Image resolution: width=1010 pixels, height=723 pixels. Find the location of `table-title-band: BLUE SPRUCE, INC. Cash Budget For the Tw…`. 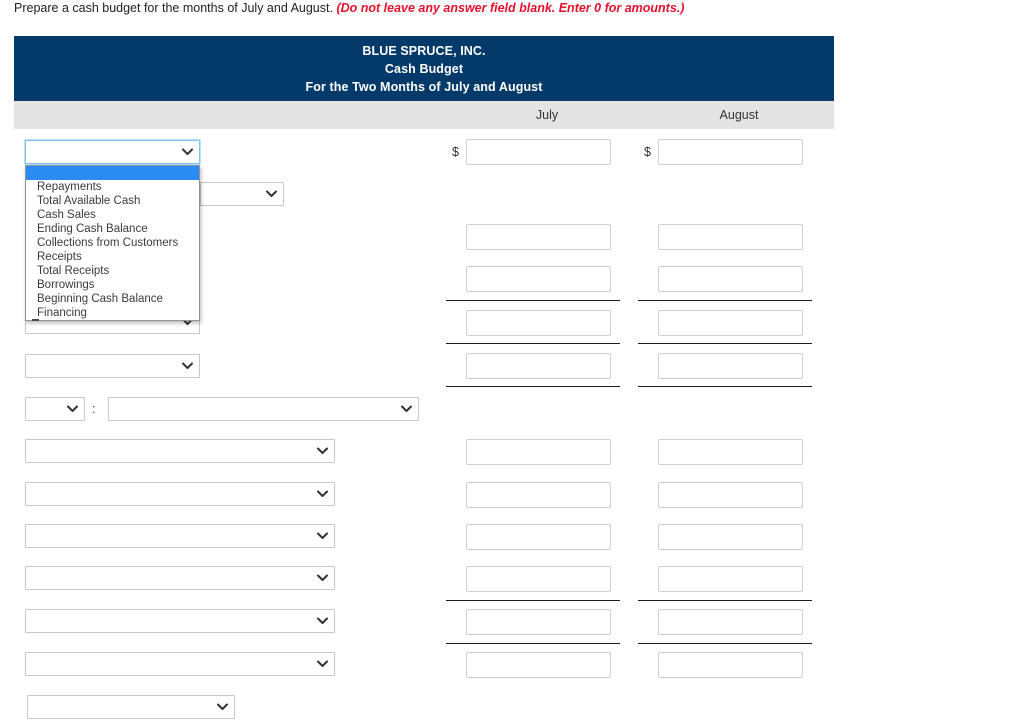

table-title-band: BLUE SPRUCE, INC. Cash Budget For the Tw… is located at coordinates (424, 68).